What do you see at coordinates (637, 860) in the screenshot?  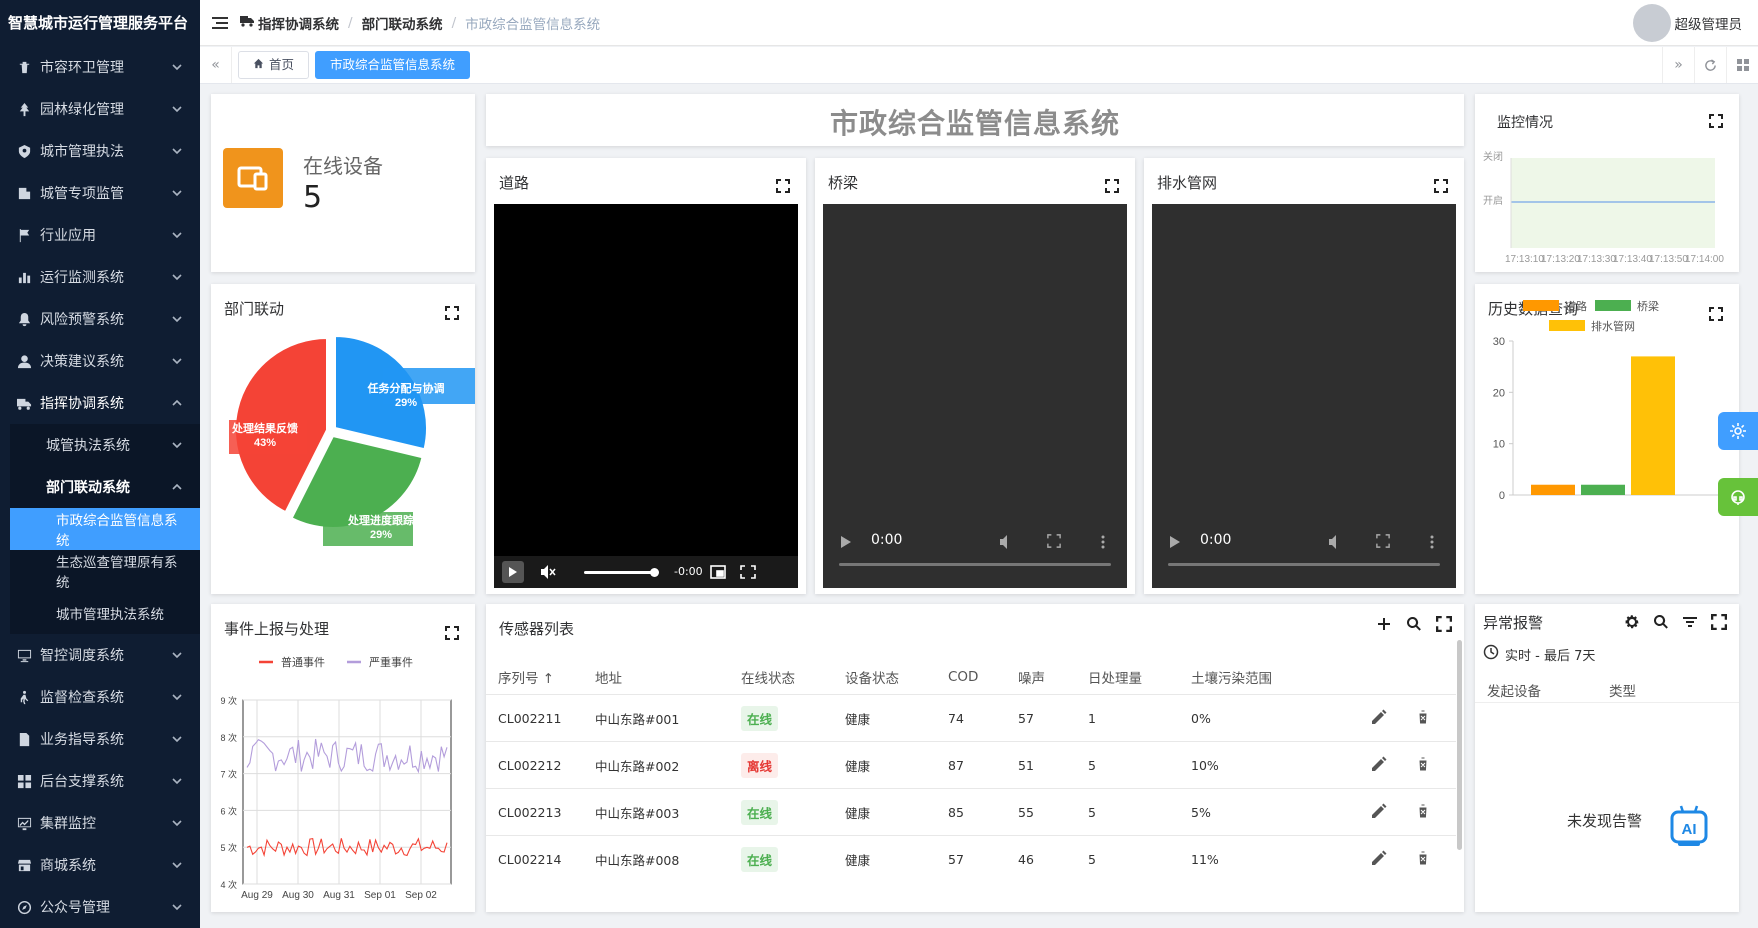 I see `cell-address: 中山东路#008` at bounding box center [637, 860].